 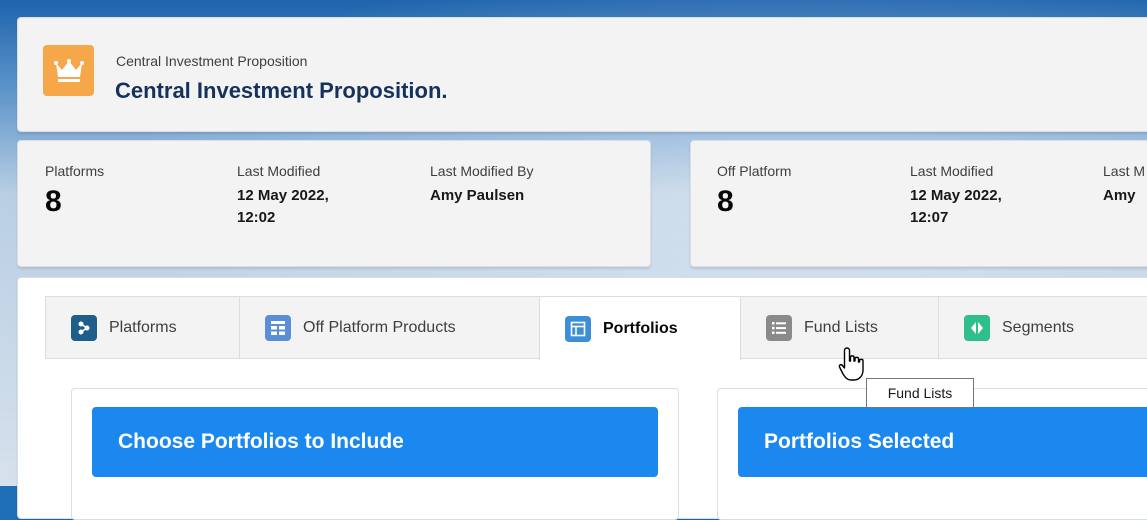 What do you see at coordinates (578, 328) in the screenshot?
I see `layout-icon` at bounding box center [578, 328].